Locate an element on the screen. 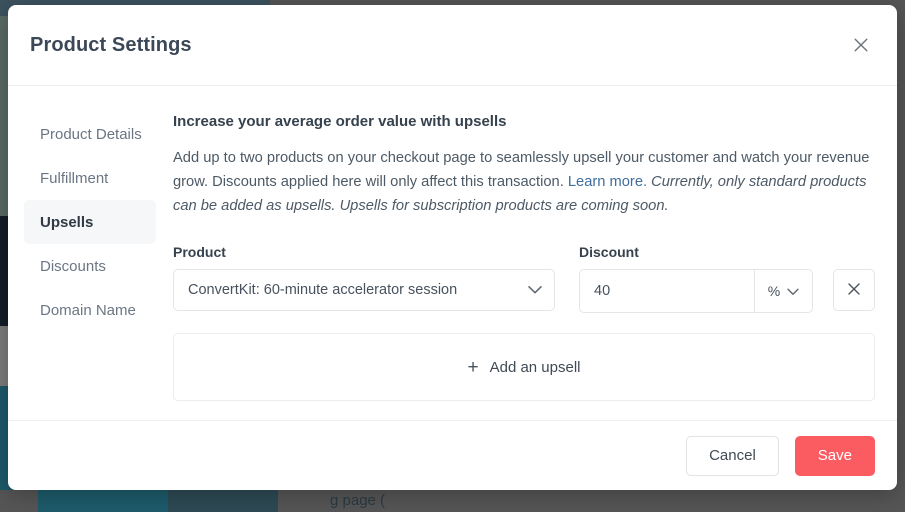 The image size is (905, 512). sidebar-item-label: Discounts is located at coordinates (73, 266).